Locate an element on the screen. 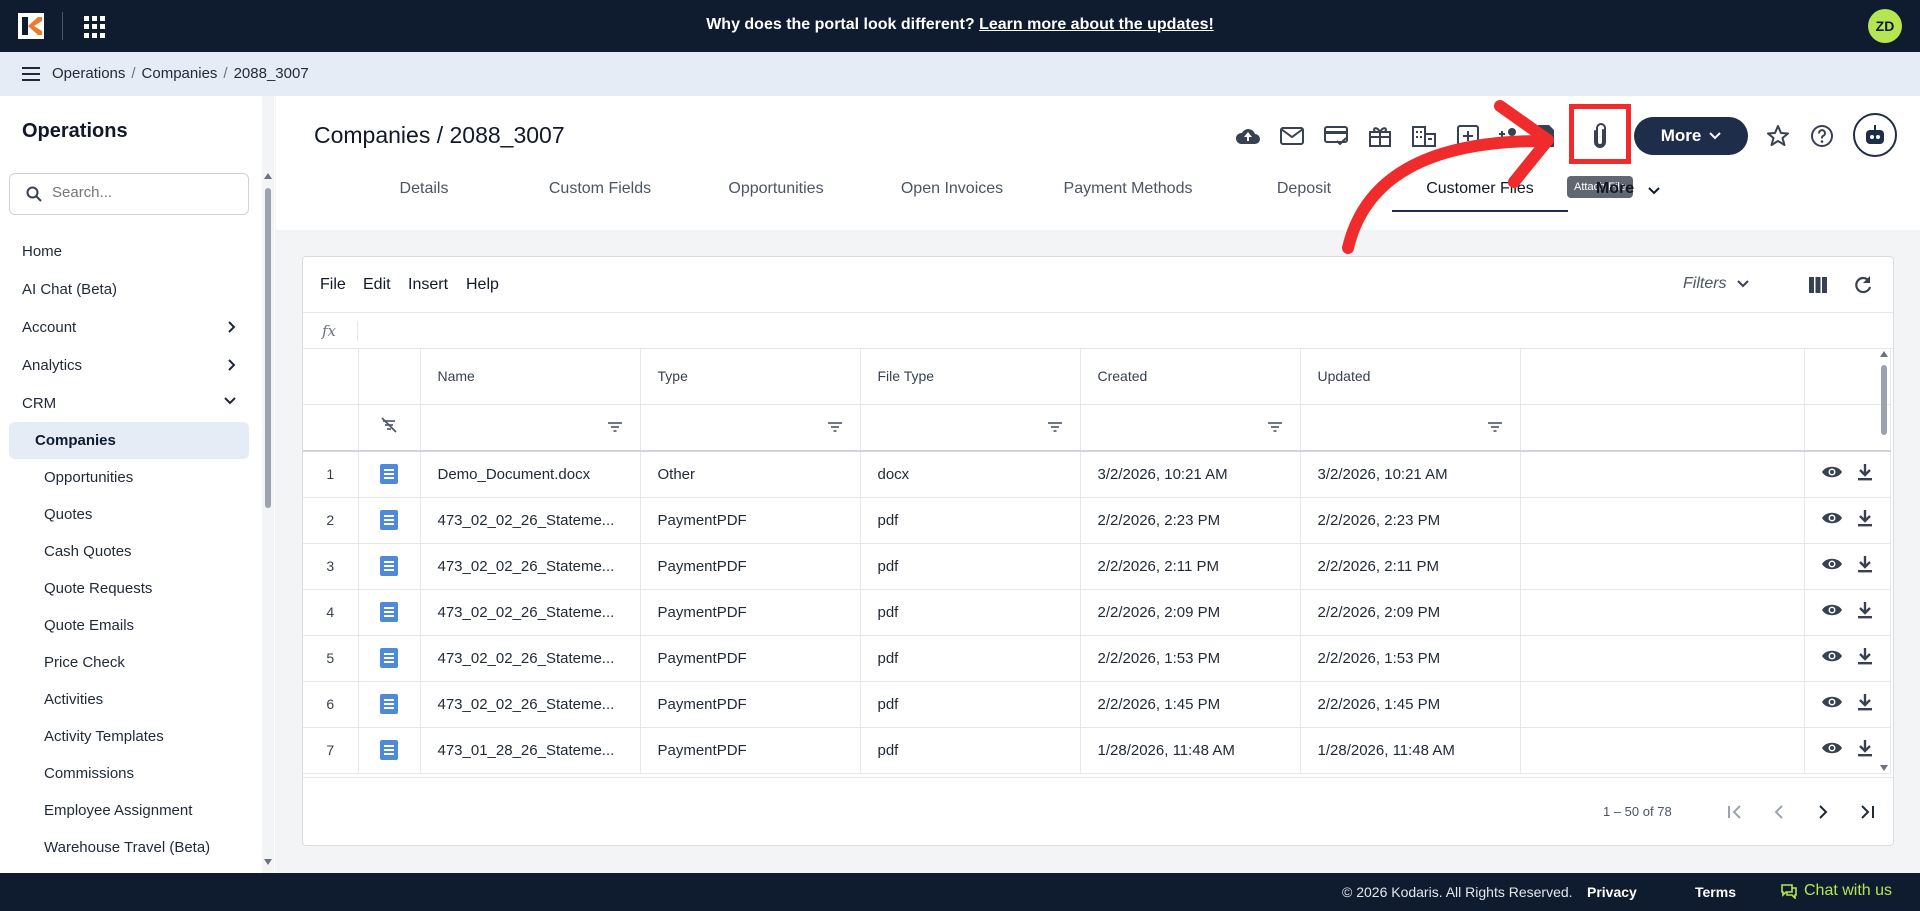 This screenshot has width=1920, height=911. cell-name: Demo_Document.docx is located at coordinates (530, 474).